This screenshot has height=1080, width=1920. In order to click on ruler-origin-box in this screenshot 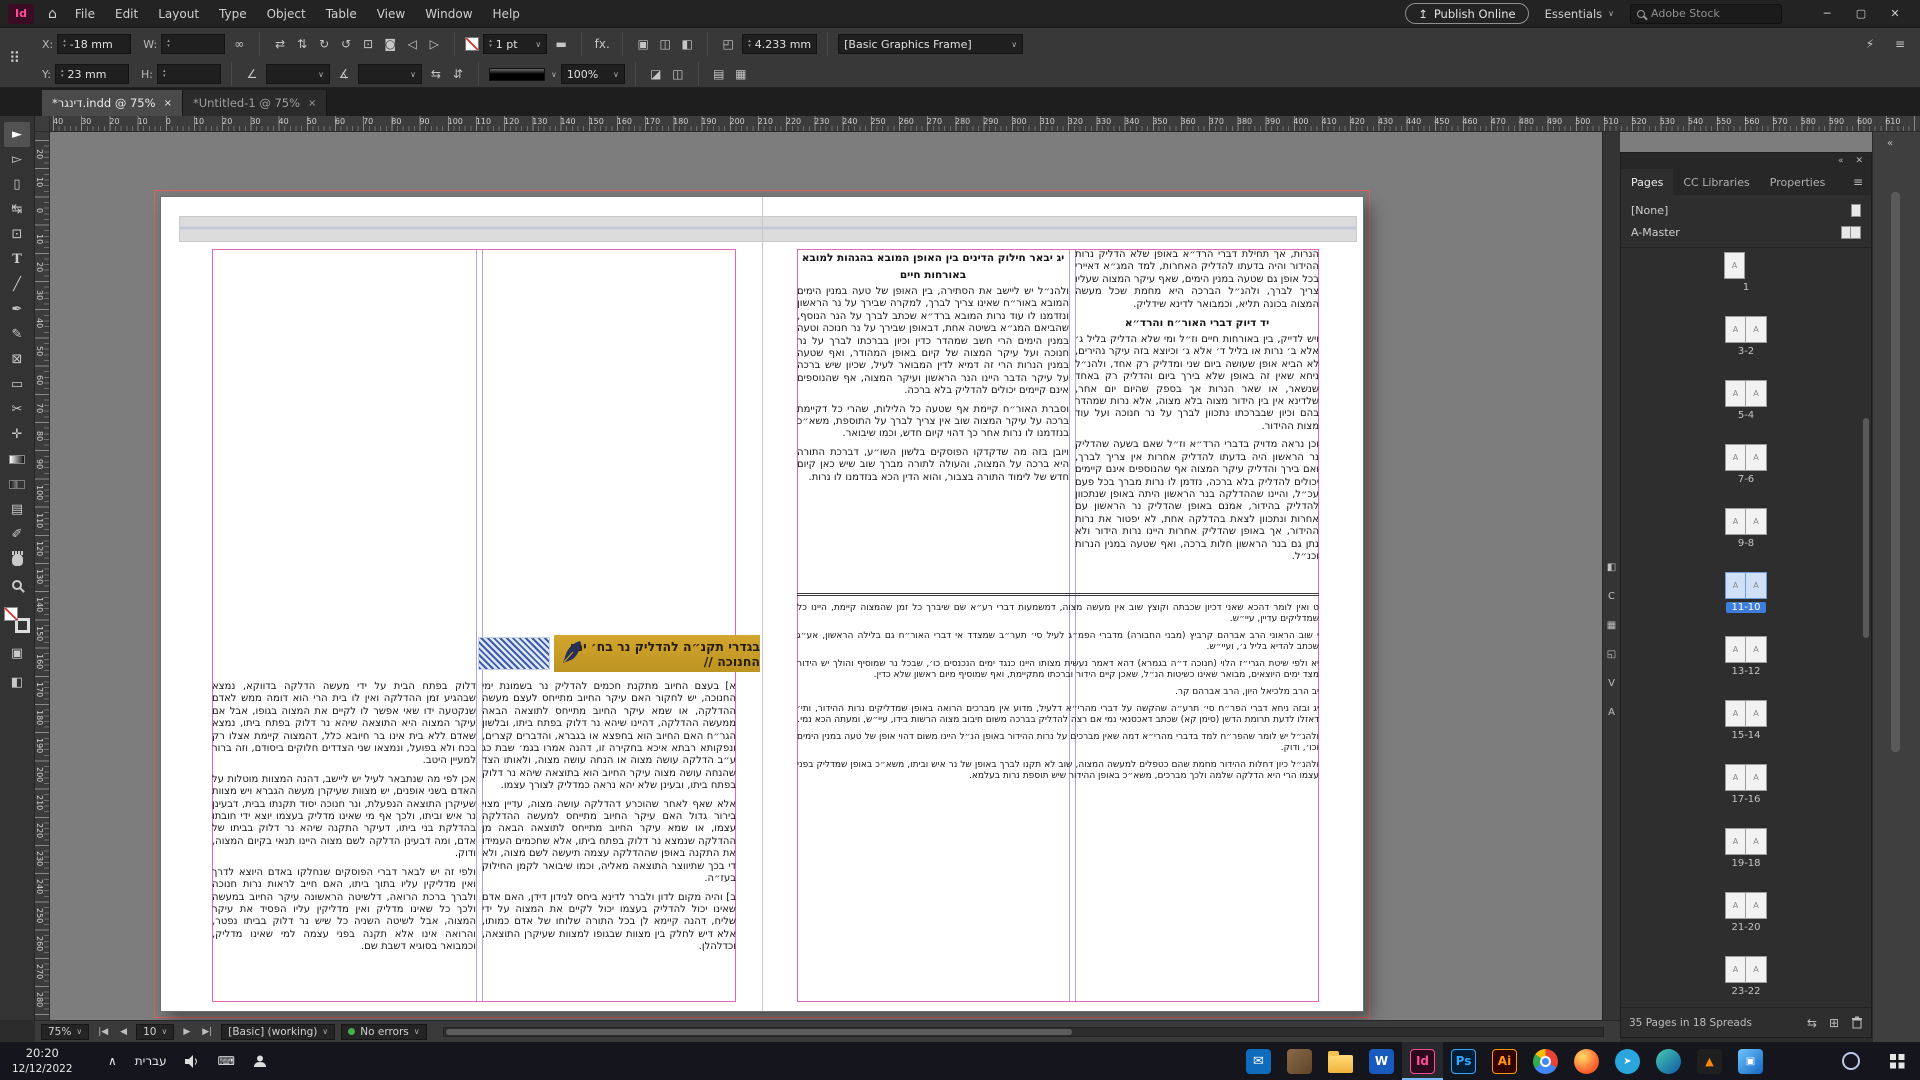, I will do `click(42, 124)`.